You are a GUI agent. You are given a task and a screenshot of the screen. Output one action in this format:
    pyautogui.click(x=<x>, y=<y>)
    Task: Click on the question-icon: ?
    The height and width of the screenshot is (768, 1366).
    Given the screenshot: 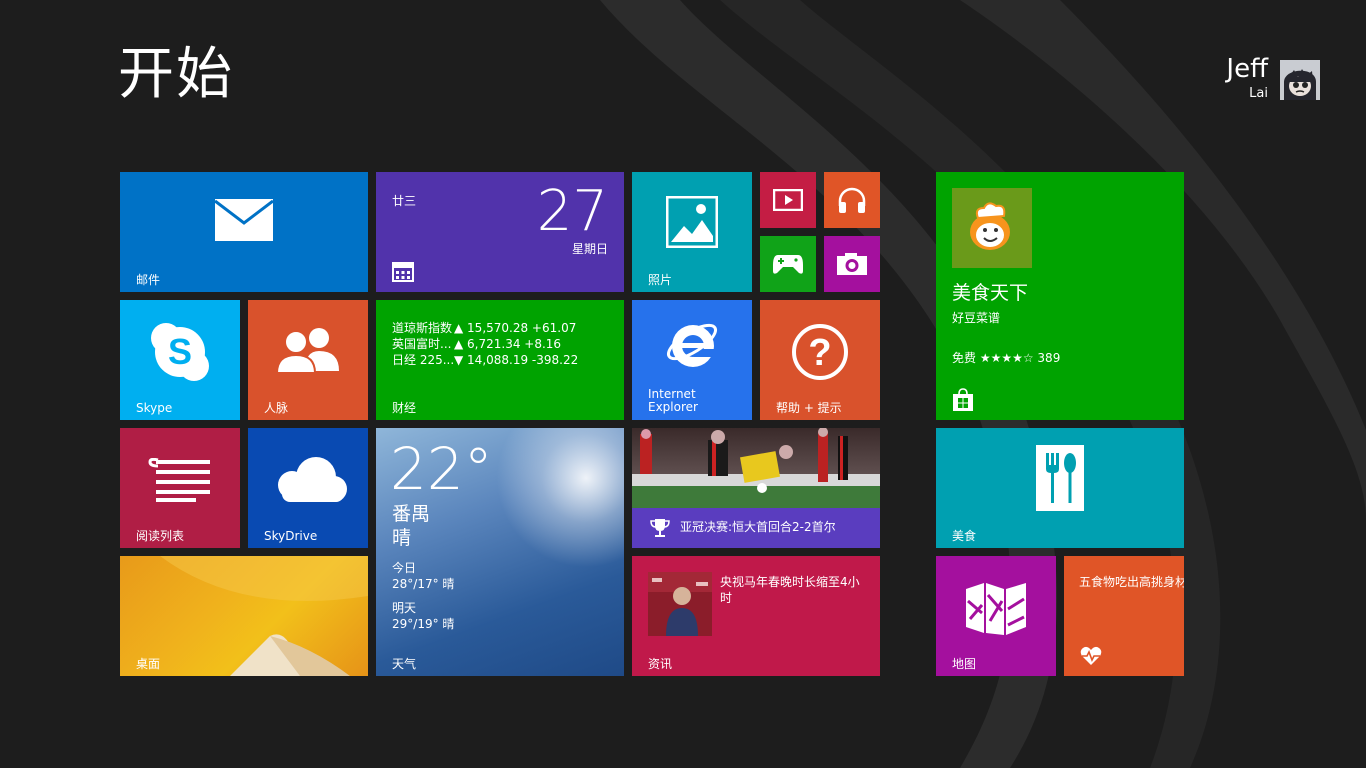 What is the action you would take?
    pyautogui.click(x=820, y=352)
    